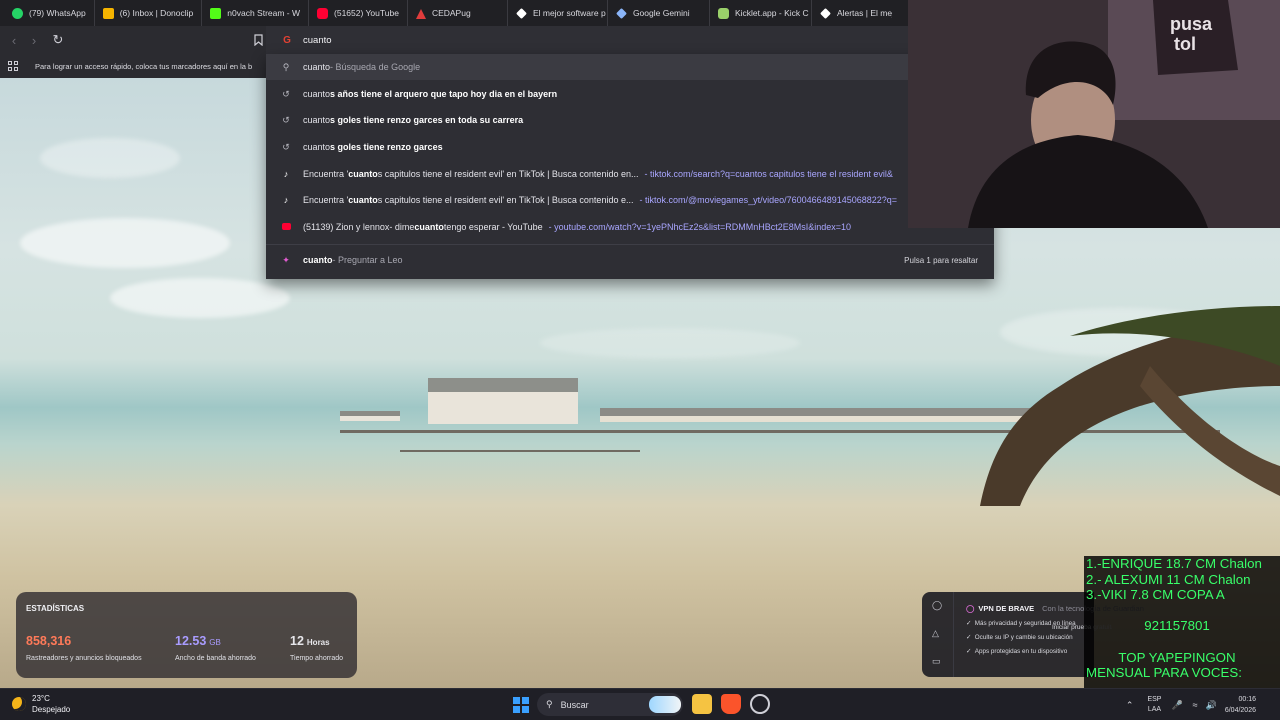 Image resolution: width=1280 pixels, height=720 pixels. Describe the element at coordinates (57, 13) in the screenshot. I see `tab-label: (79) WhatsApp` at that location.